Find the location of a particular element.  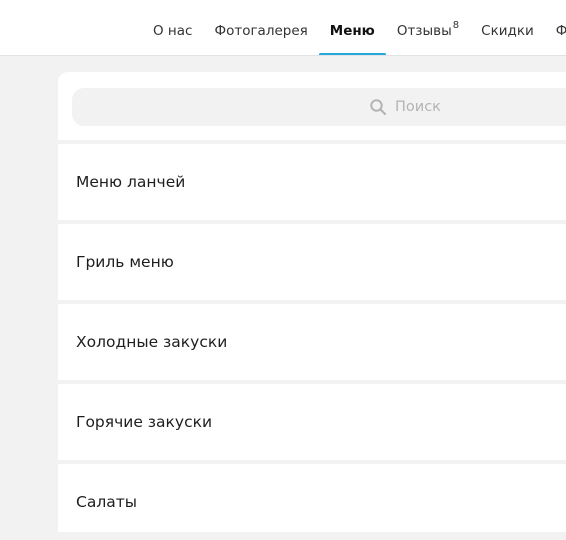

menu-item-label: Гриль меню is located at coordinates (125, 262).